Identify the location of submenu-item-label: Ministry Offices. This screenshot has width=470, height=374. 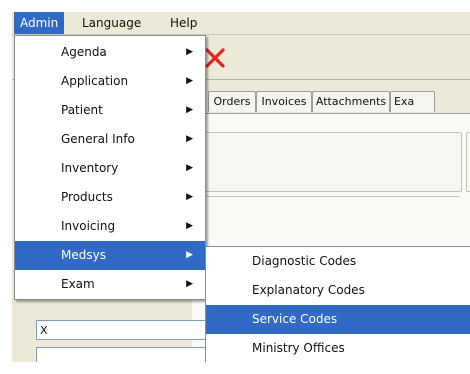
(298, 348).